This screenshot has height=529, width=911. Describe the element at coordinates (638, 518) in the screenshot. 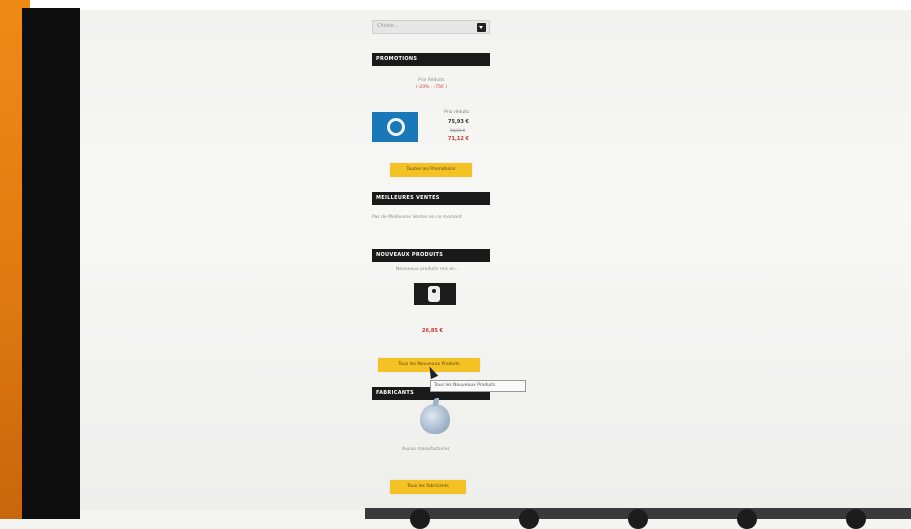

I see `bottom-nav-bar` at that location.